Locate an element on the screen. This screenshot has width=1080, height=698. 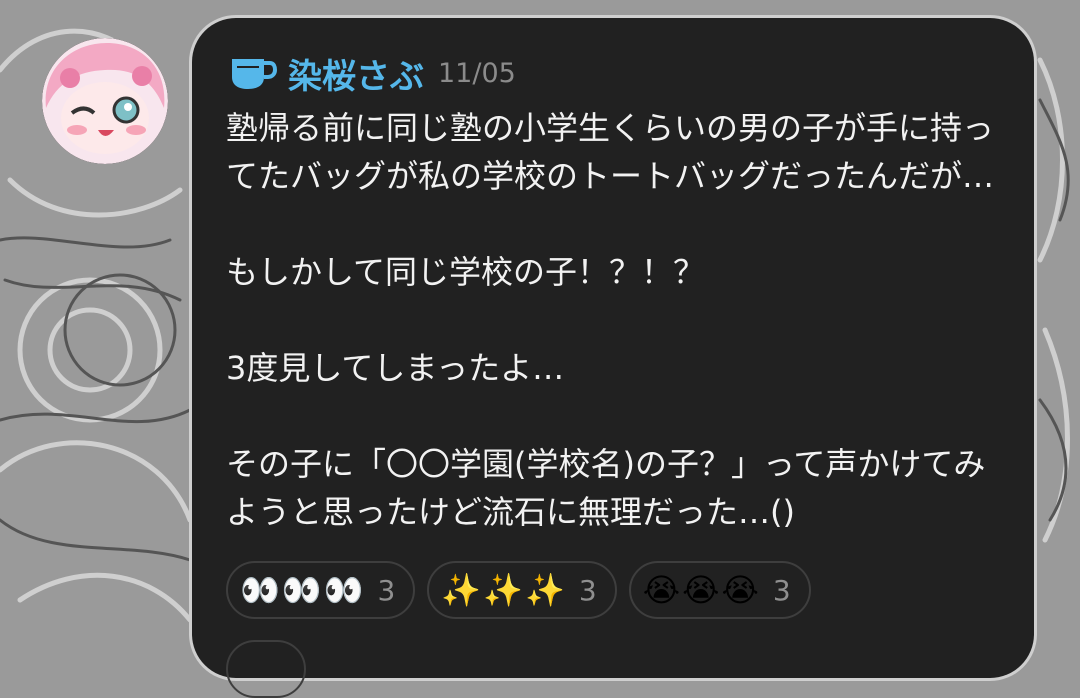
reaction-crying: 😭😭😭 3 is located at coordinates (719, 590).